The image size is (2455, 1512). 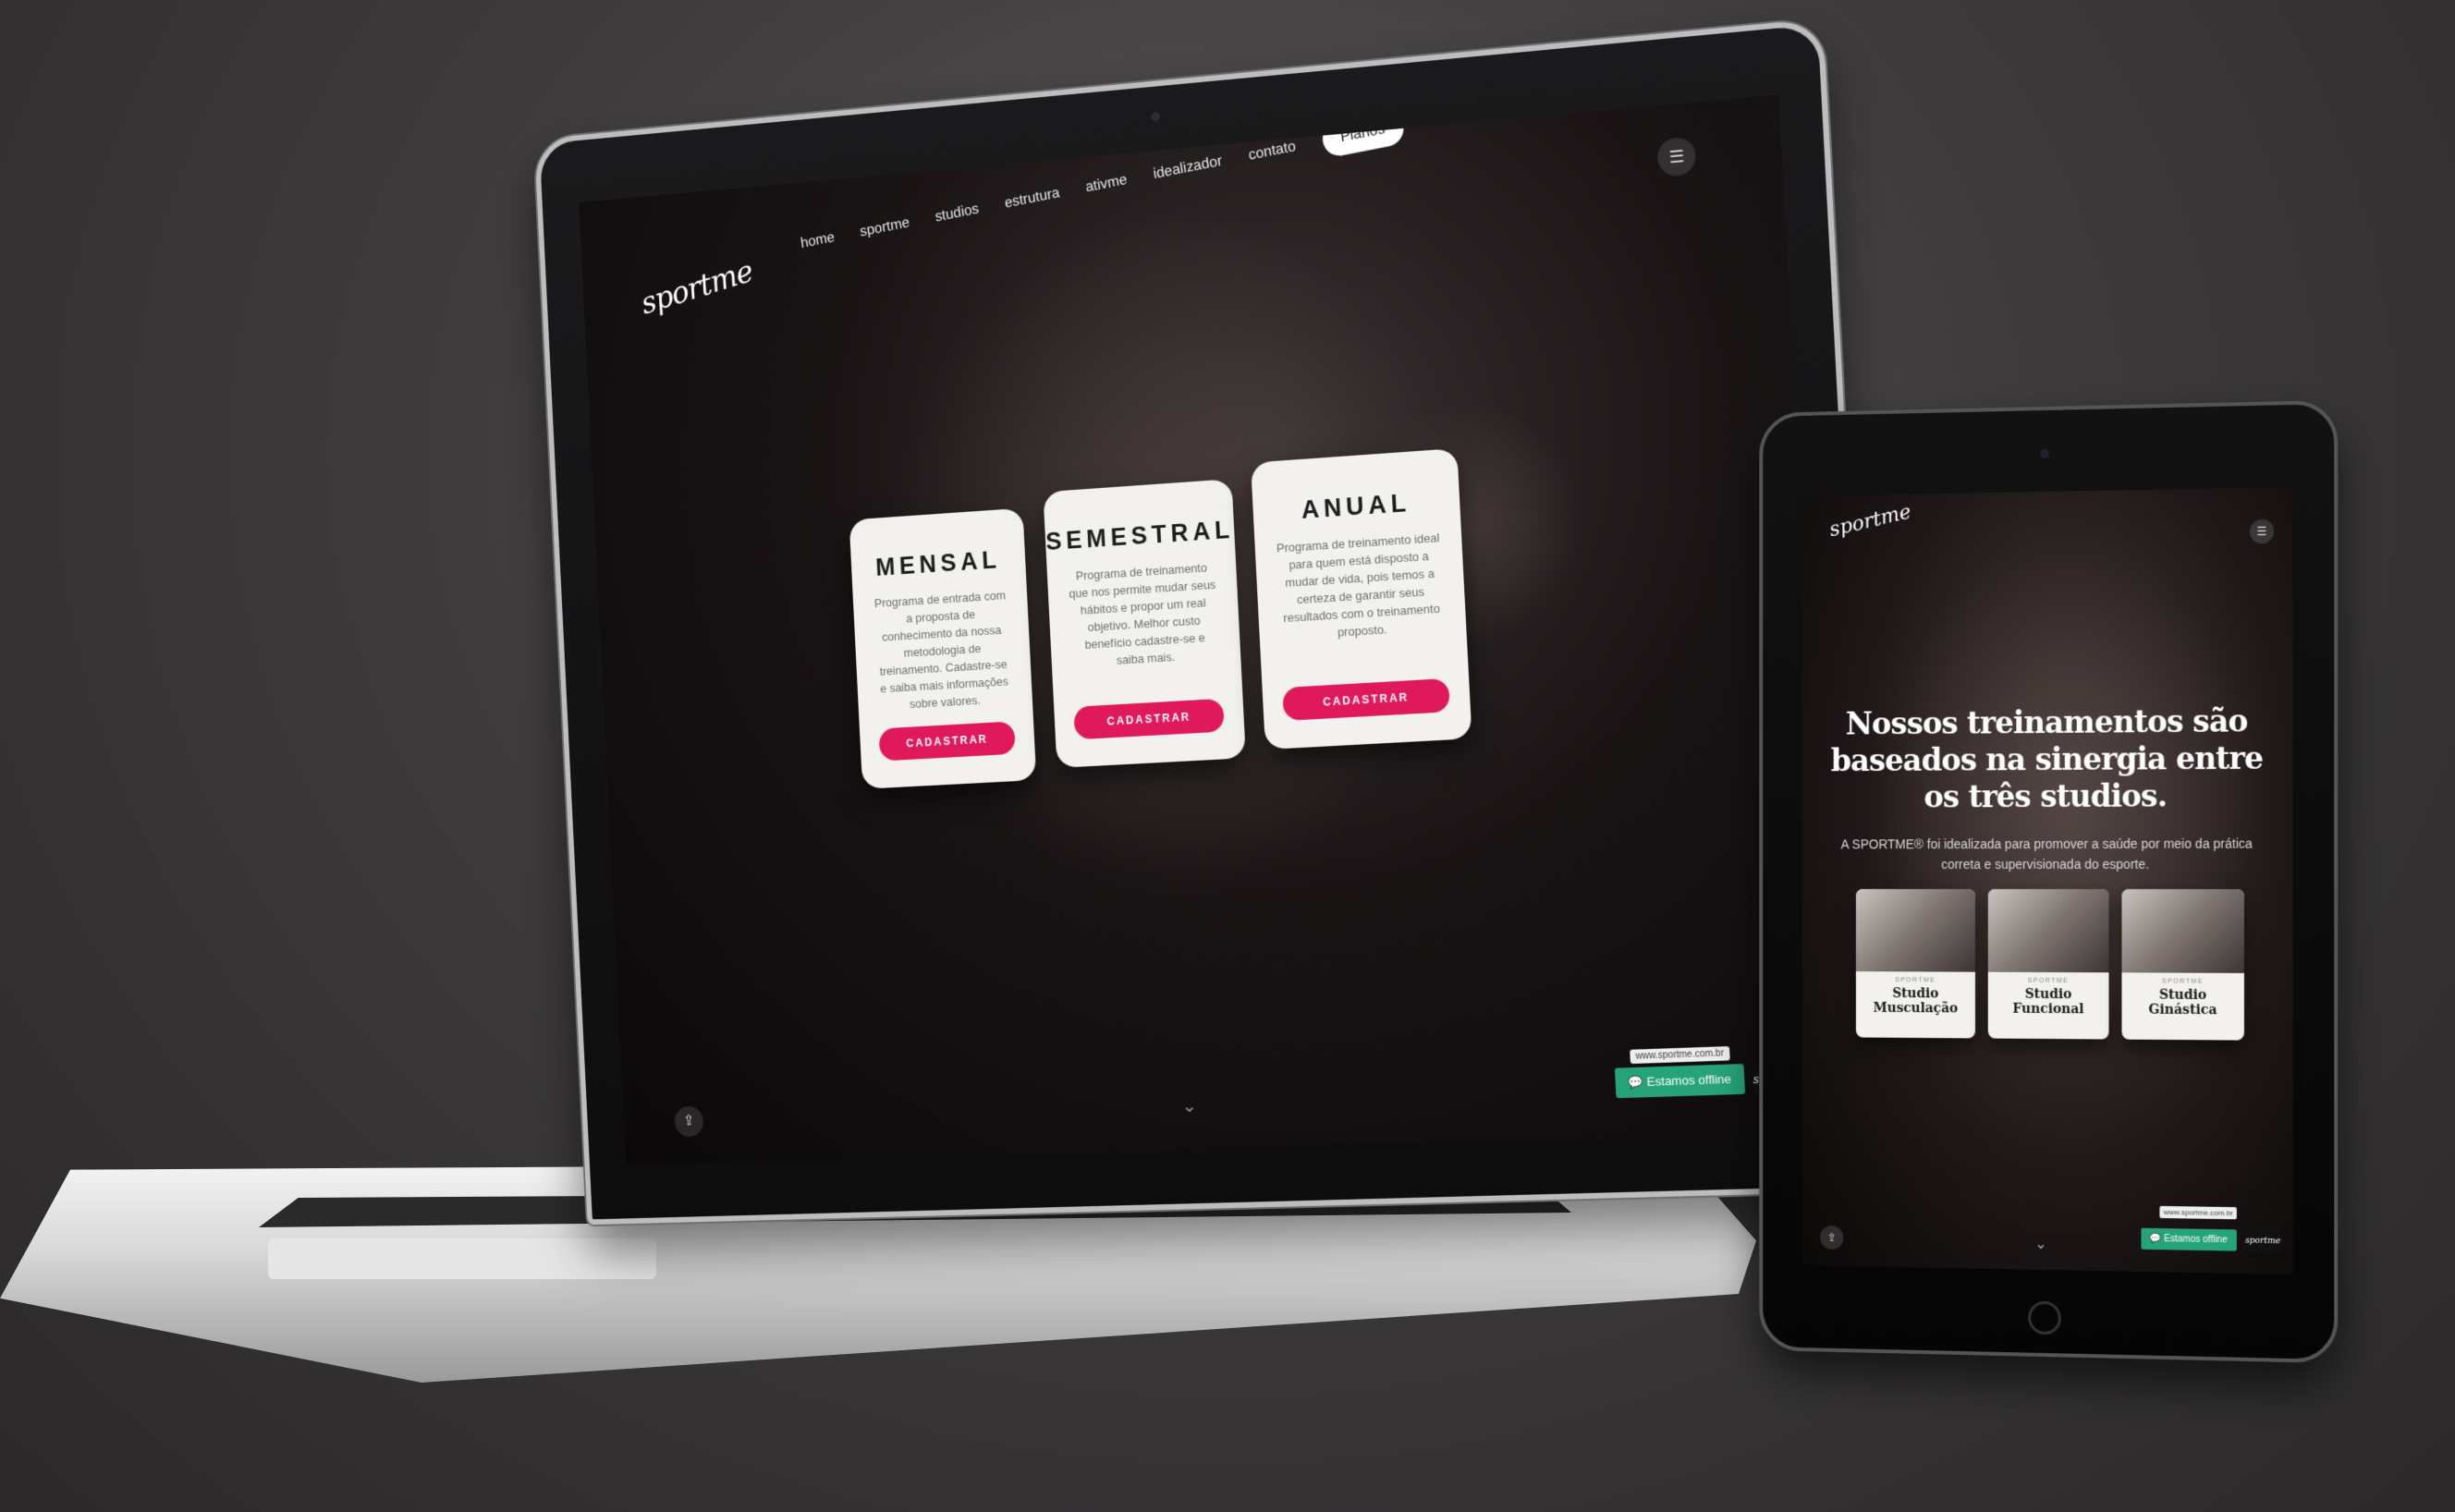 What do you see at coordinates (1870, 521) in the screenshot?
I see `tablet-site-logo: sportme` at bounding box center [1870, 521].